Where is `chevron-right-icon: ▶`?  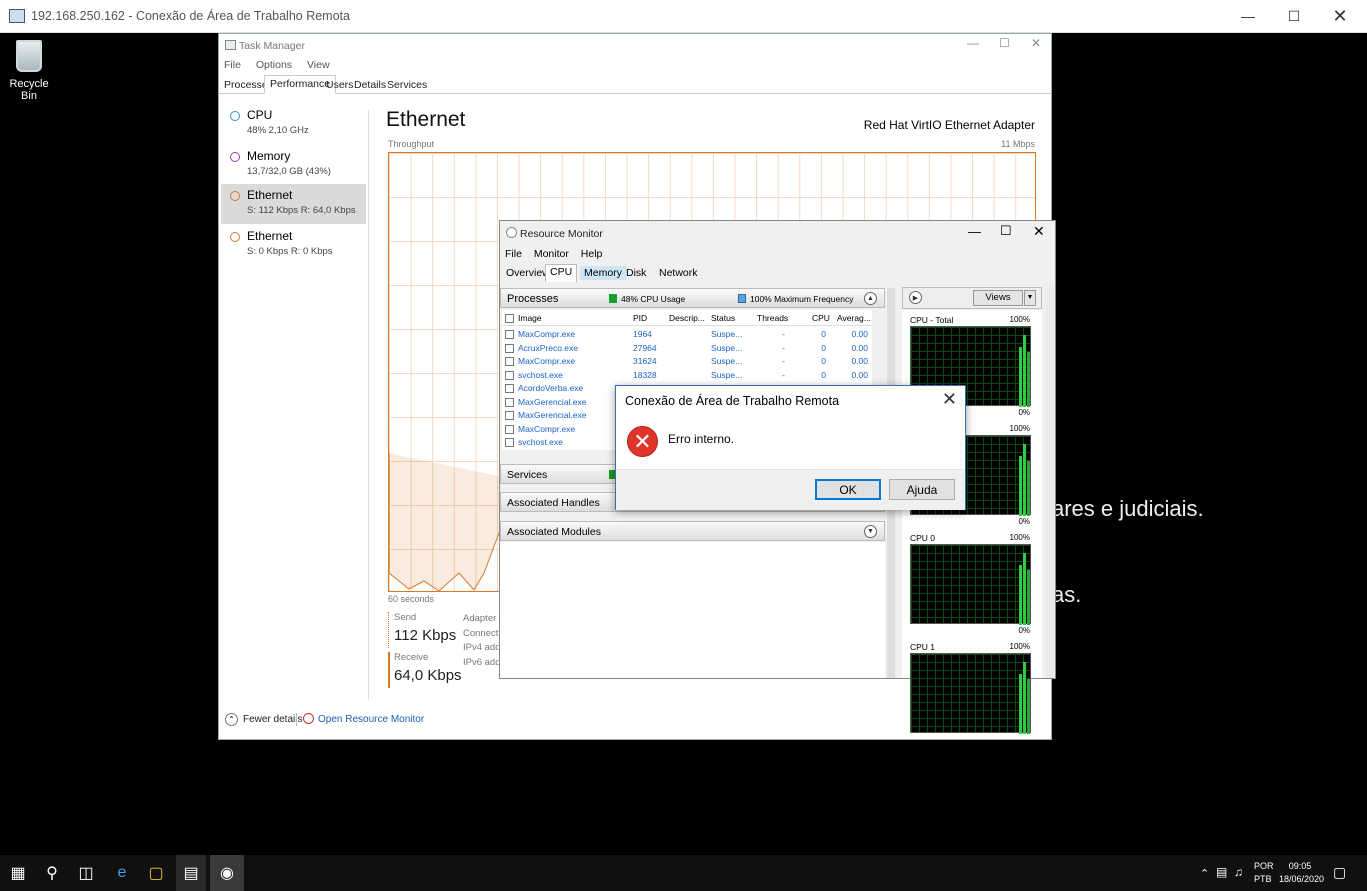 chevron-right-icon: ▶ is located at coordinates (915, 297).